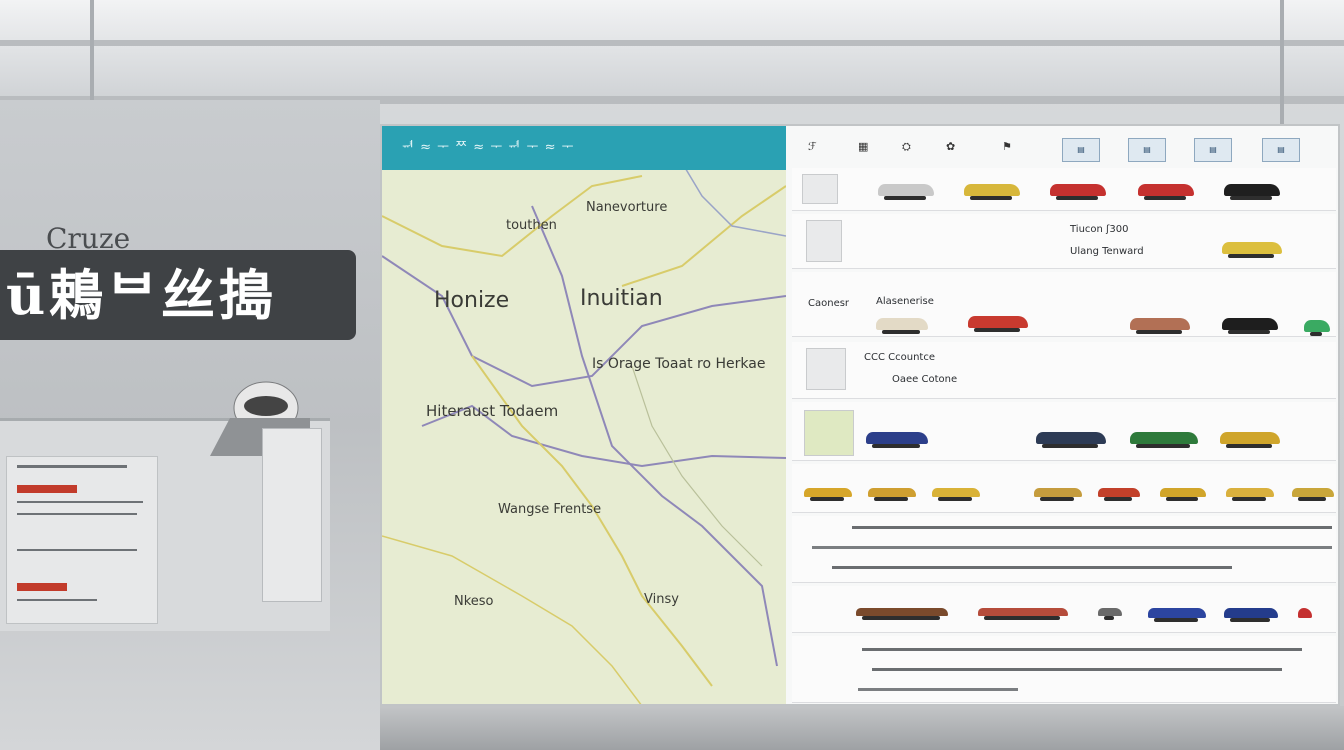  What do you see at coordinates (472, 300) in the screenshot?
I see `map-label: Honize` at bounding box center [472, 300].